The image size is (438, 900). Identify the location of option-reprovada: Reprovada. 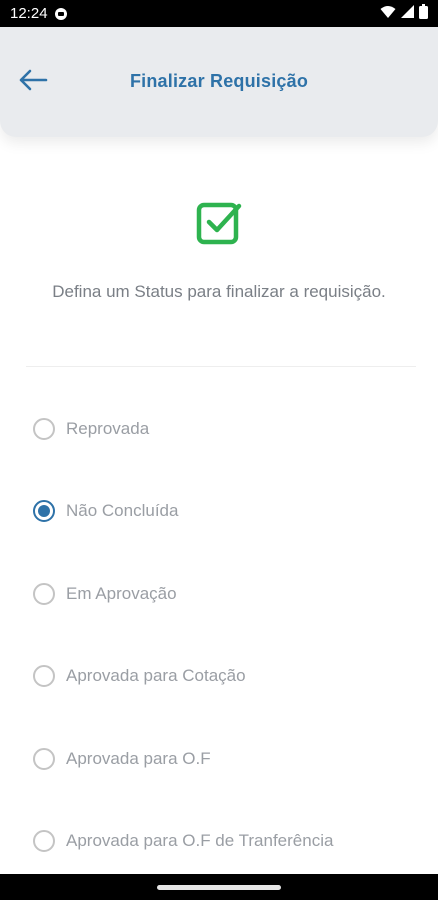
(91, 429).